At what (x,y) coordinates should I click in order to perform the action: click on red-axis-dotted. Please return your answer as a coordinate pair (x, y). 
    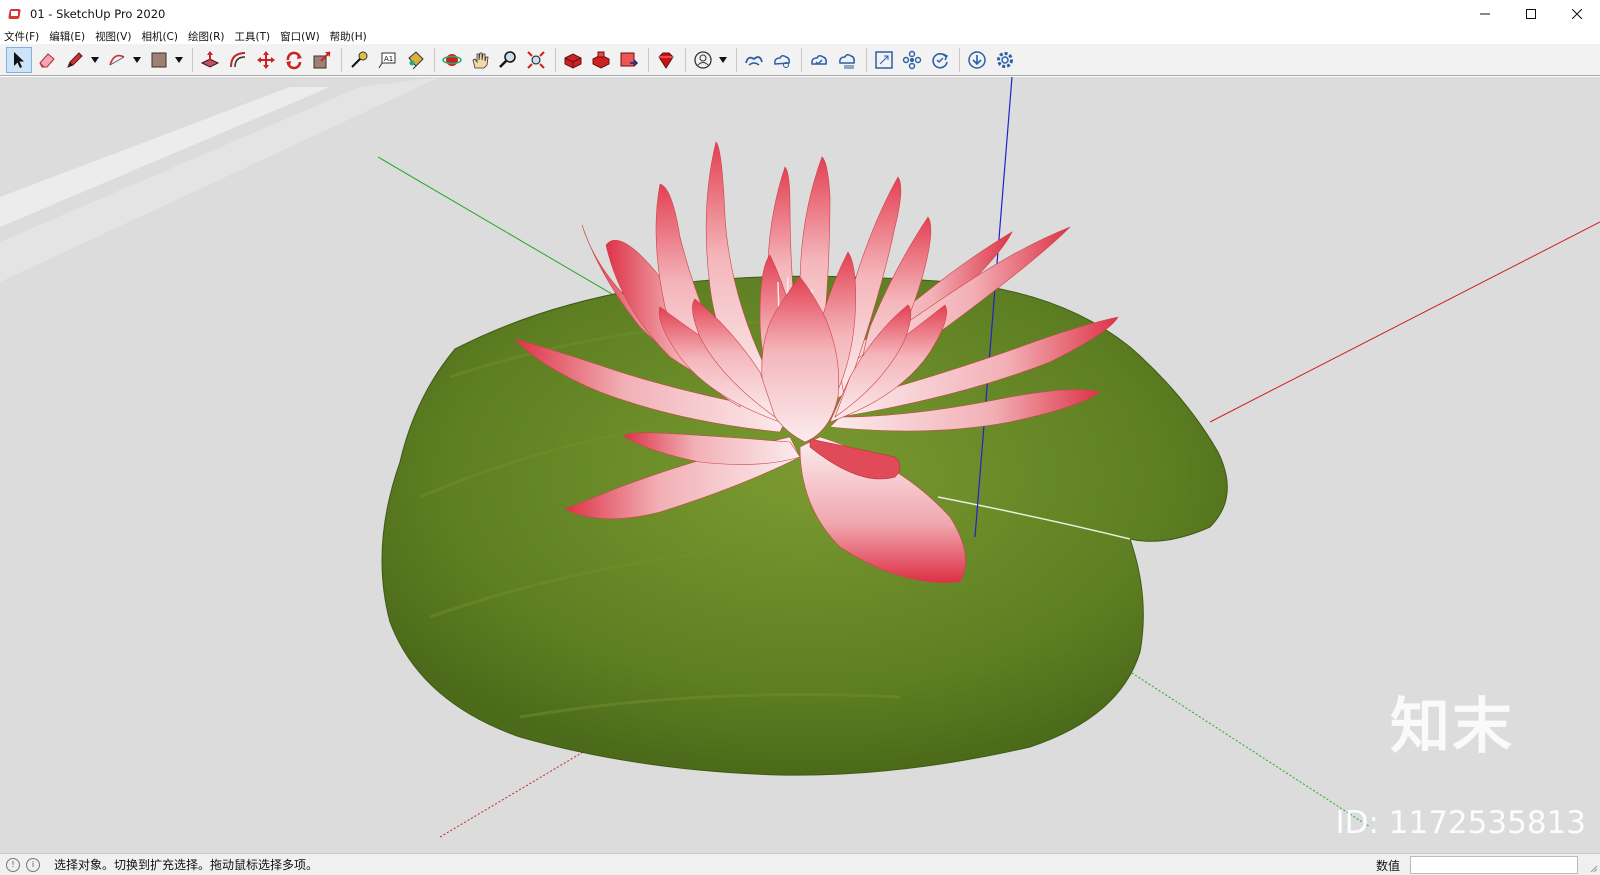
    Looking at the image, I should click on (520, 789).